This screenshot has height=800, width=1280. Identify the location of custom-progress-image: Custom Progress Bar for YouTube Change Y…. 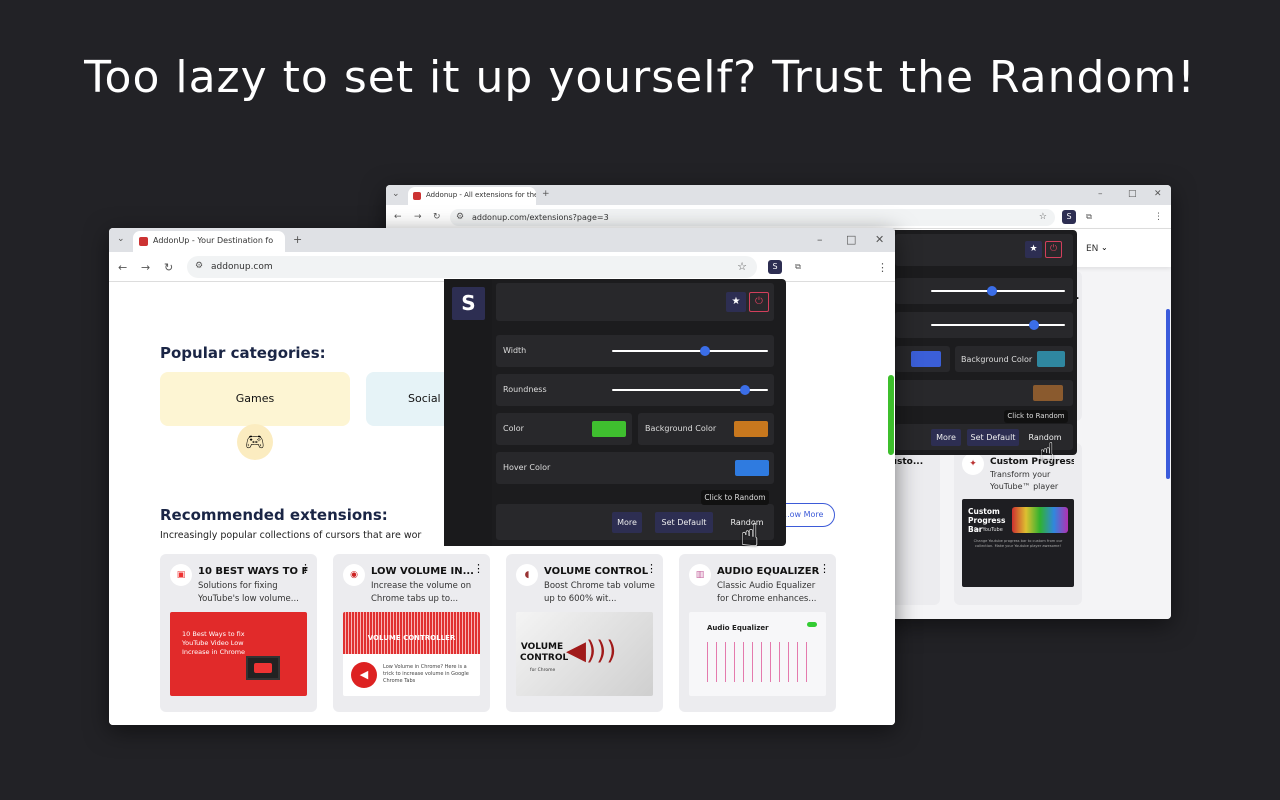
(1018, 543).